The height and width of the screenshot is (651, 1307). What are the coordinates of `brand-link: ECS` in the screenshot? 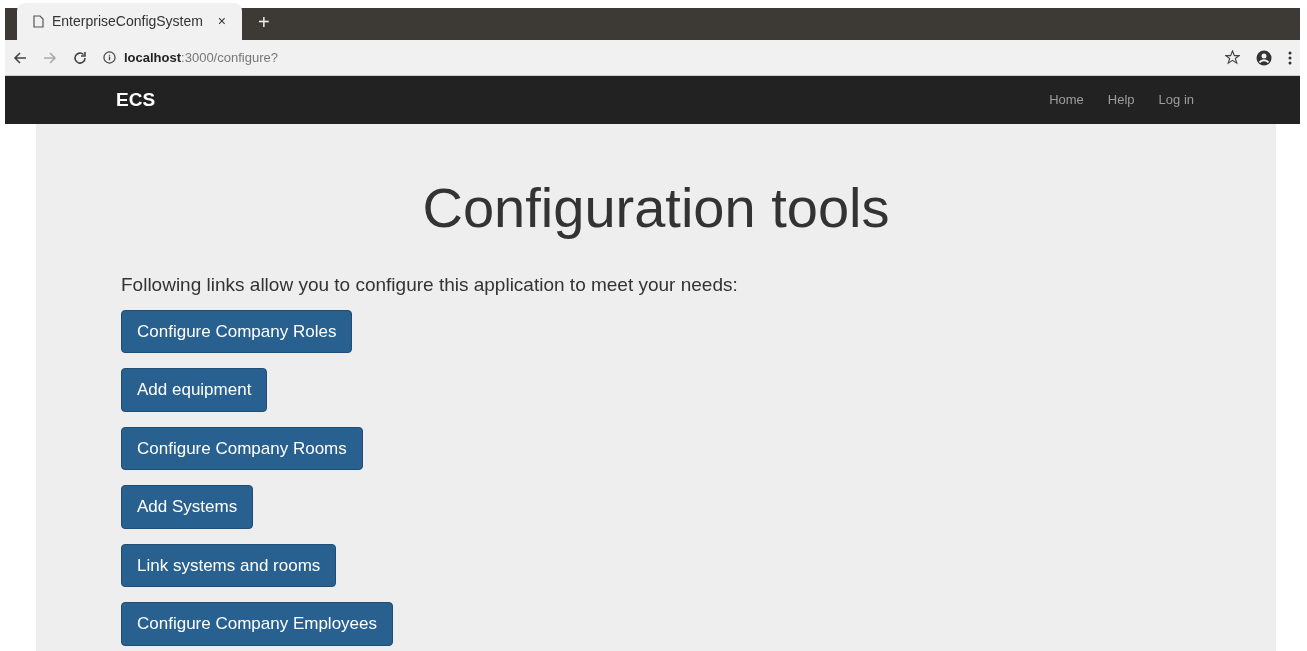 It's located at (136, 100).